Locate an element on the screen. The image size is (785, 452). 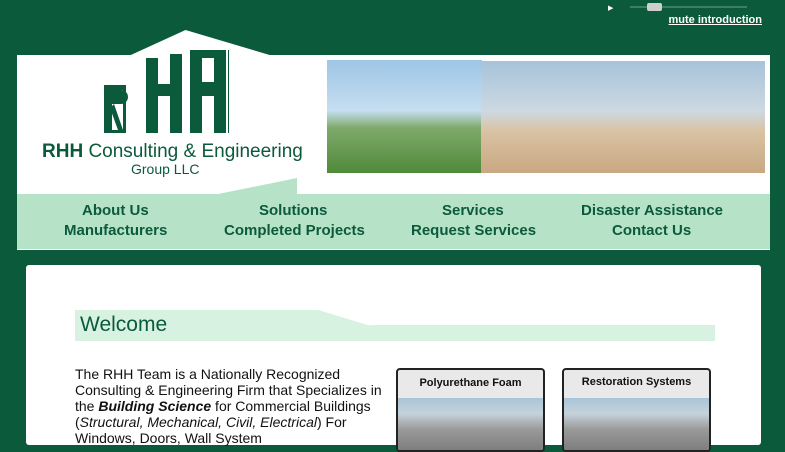
rhh-logo-graphic is located at coordinates (166, 91).